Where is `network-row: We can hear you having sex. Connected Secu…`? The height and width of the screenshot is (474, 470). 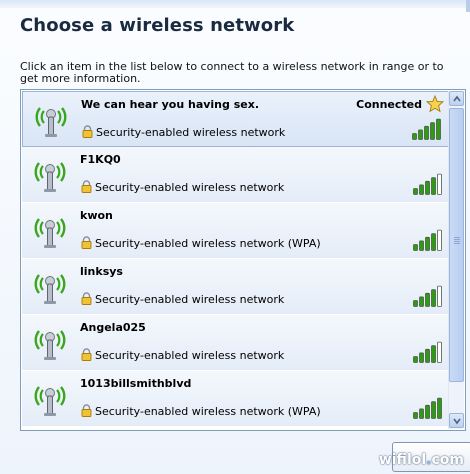
network-row: We can hear you having sex. Connected Secu… is located at coordinates (235, 119).